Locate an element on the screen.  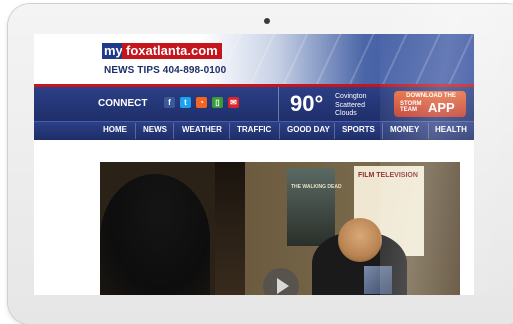
site-logo: my foxatlanta.com is located at coordinates (162, 51).